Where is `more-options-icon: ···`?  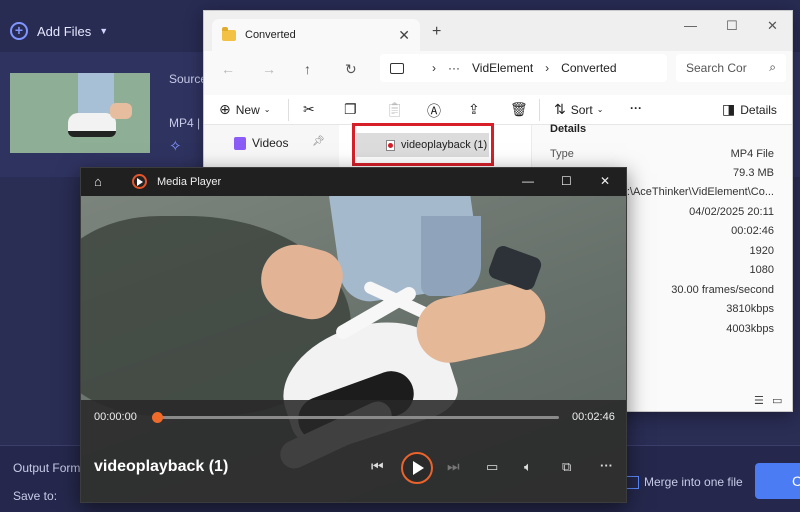 more-options-icon: ··· is located at coordinates (606, 465).